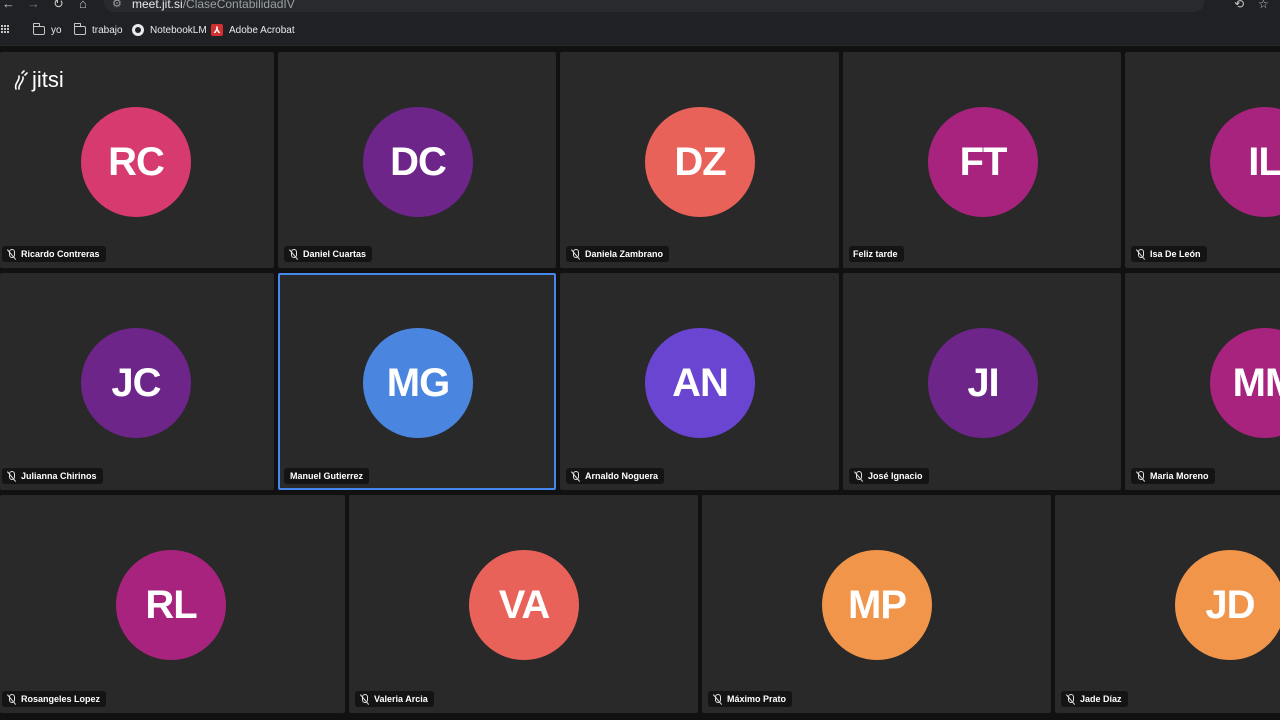 The image size is (1280, 720). I want to click on bookmark-notebooklm: NotebookLM, so click(169, 30).